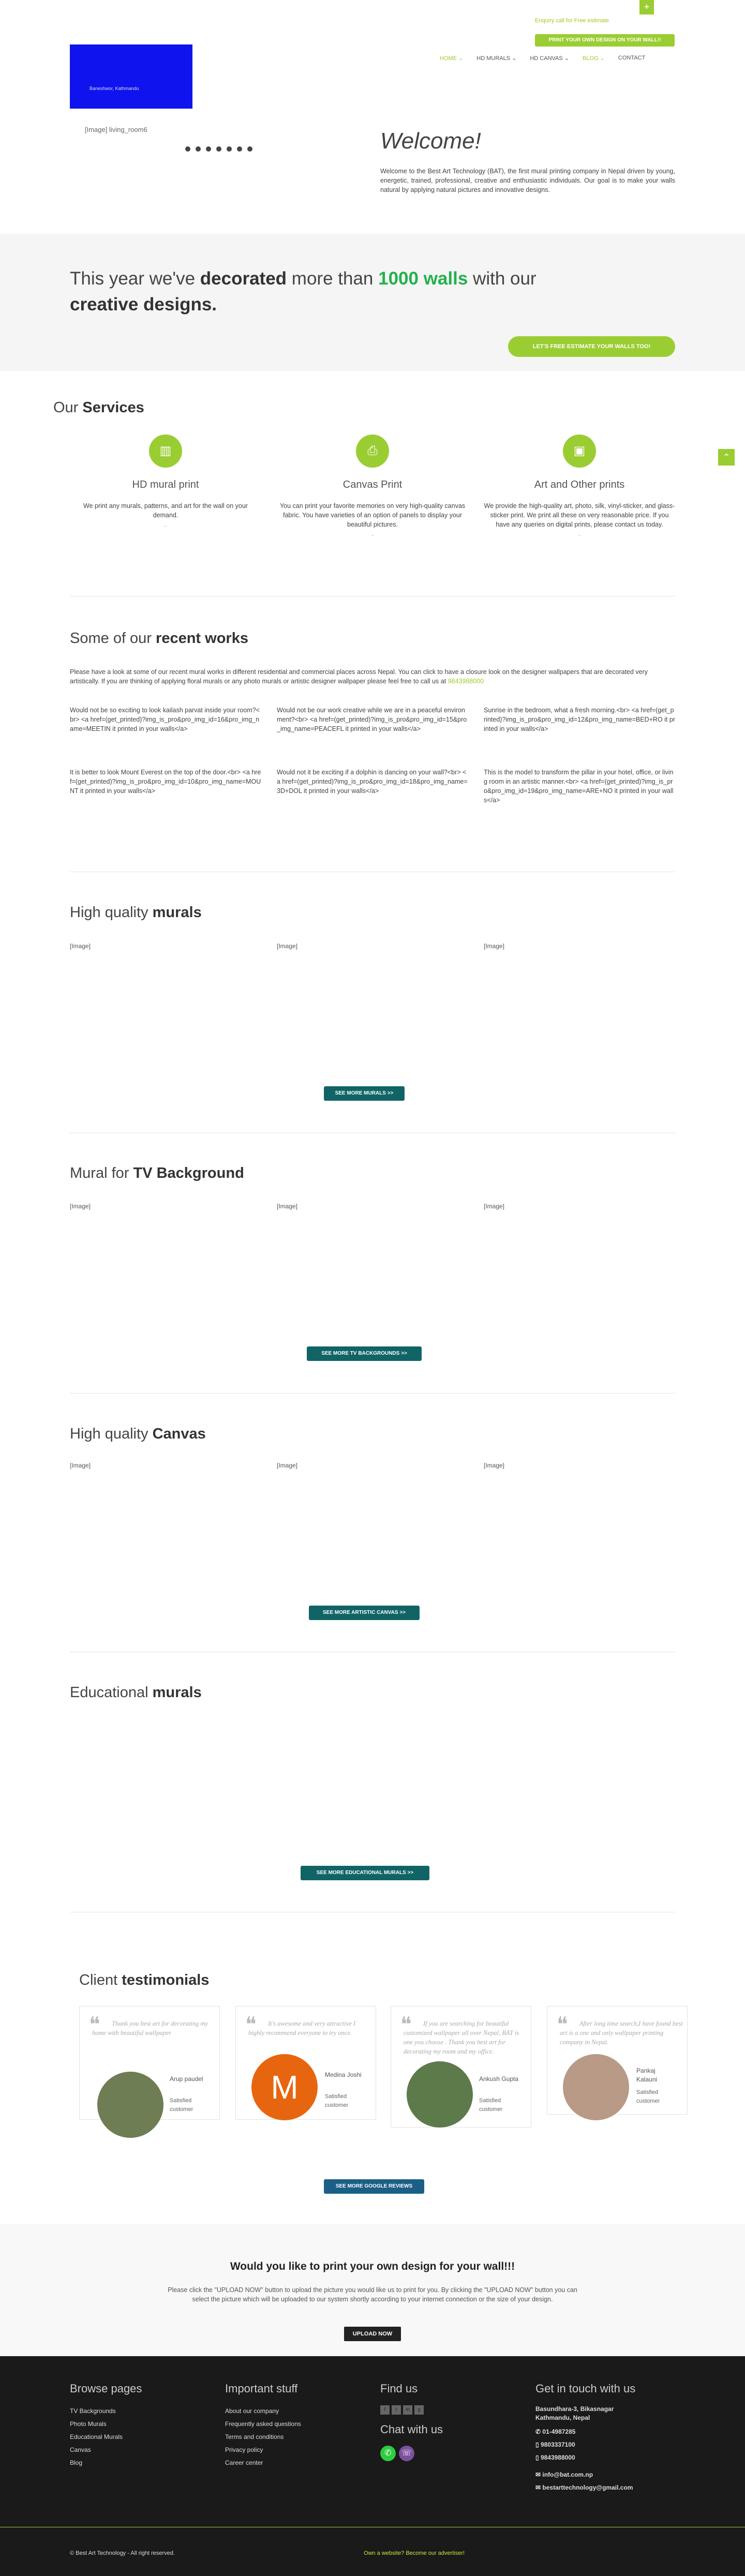 The image size is (745, 2576). Describe the element at coordinates (646, 7) in the screenshot. I see `plus-button: +` at that location.